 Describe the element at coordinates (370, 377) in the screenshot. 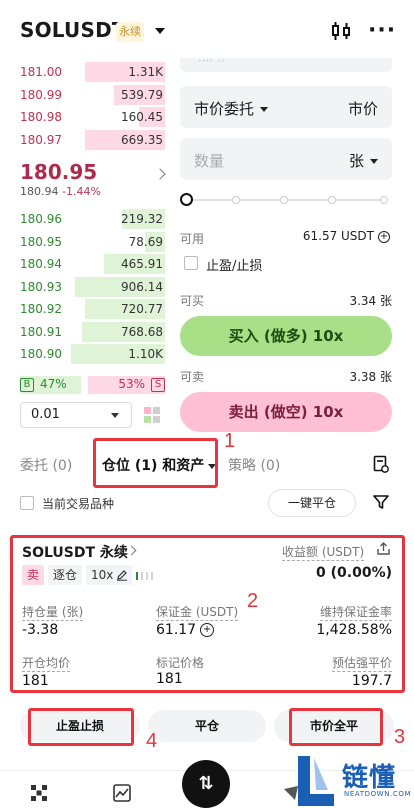

I see `can-sell-value: 3.38 张` at that location.